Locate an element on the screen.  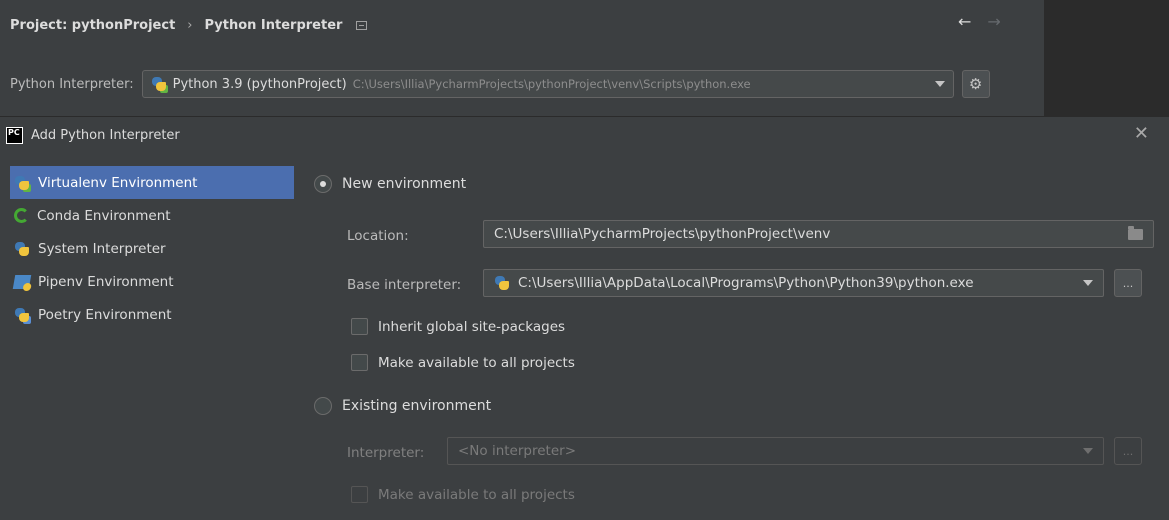
existing-environment-option: Existing environment is located at coordinates (402, 406).